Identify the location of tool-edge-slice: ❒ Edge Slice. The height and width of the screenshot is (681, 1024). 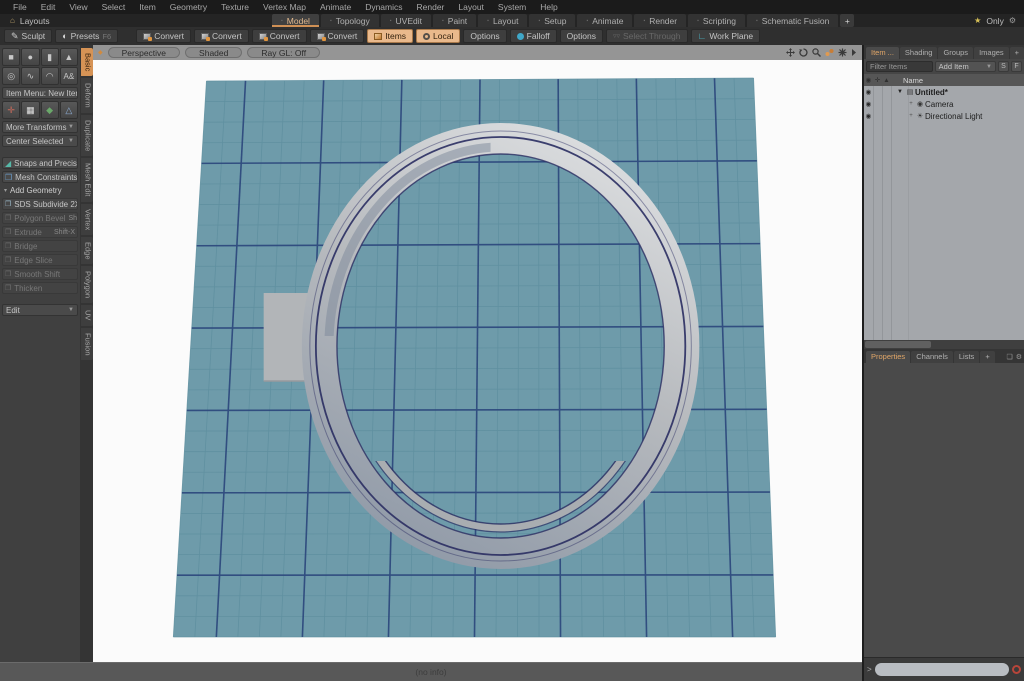
(40, 260).